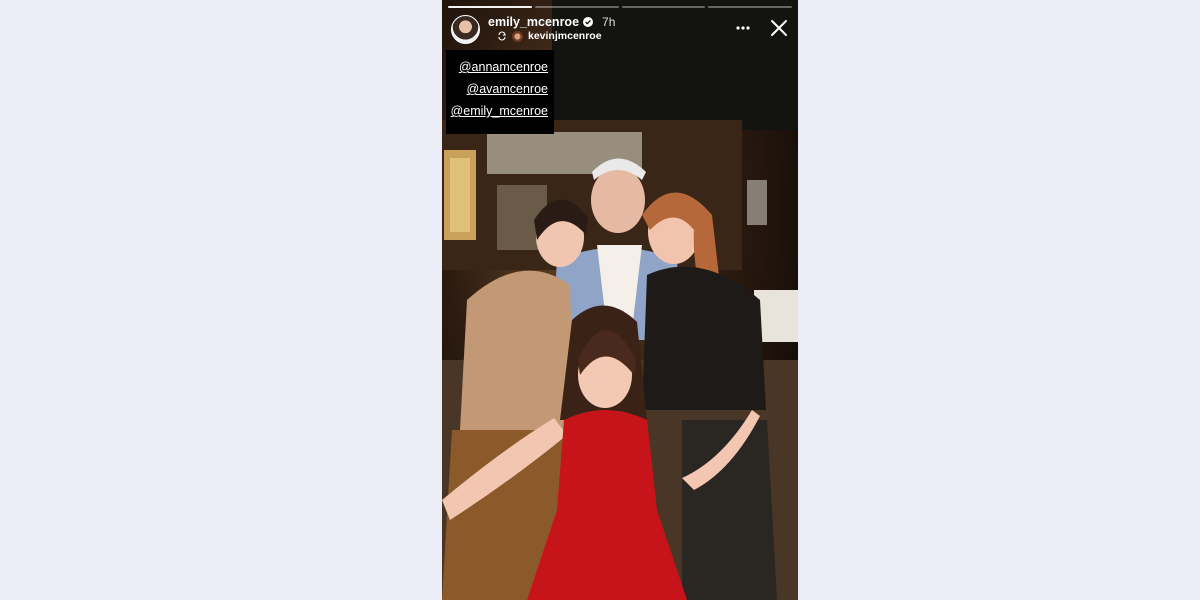 This screenshot has width=1200, height=600. Describe the element at coordinates (500, 67) in the screenshot. I see `mention-tag: @annamcenroe` at that location.